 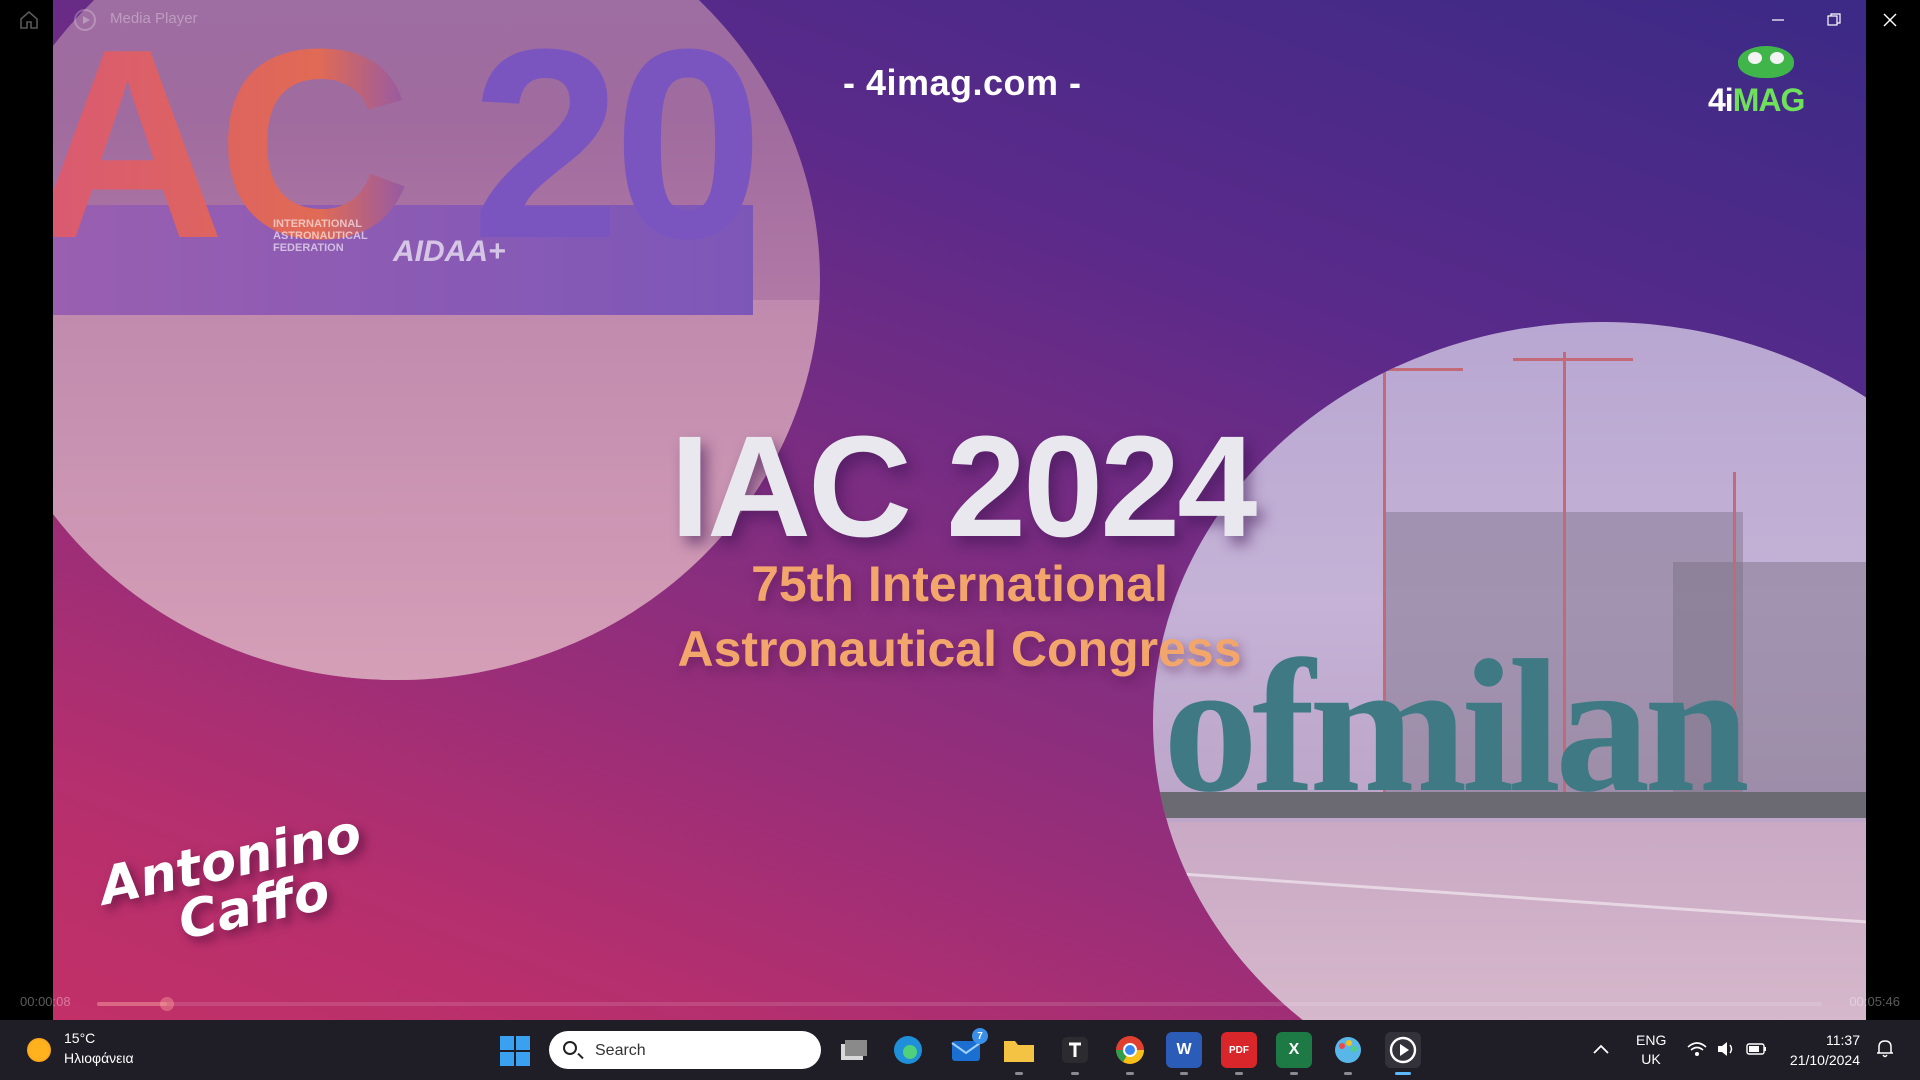 What do you see at coordinates (507, 1043) in the screenshot?
I see `windows-logo-icon` at bounding box center [507, 1043].